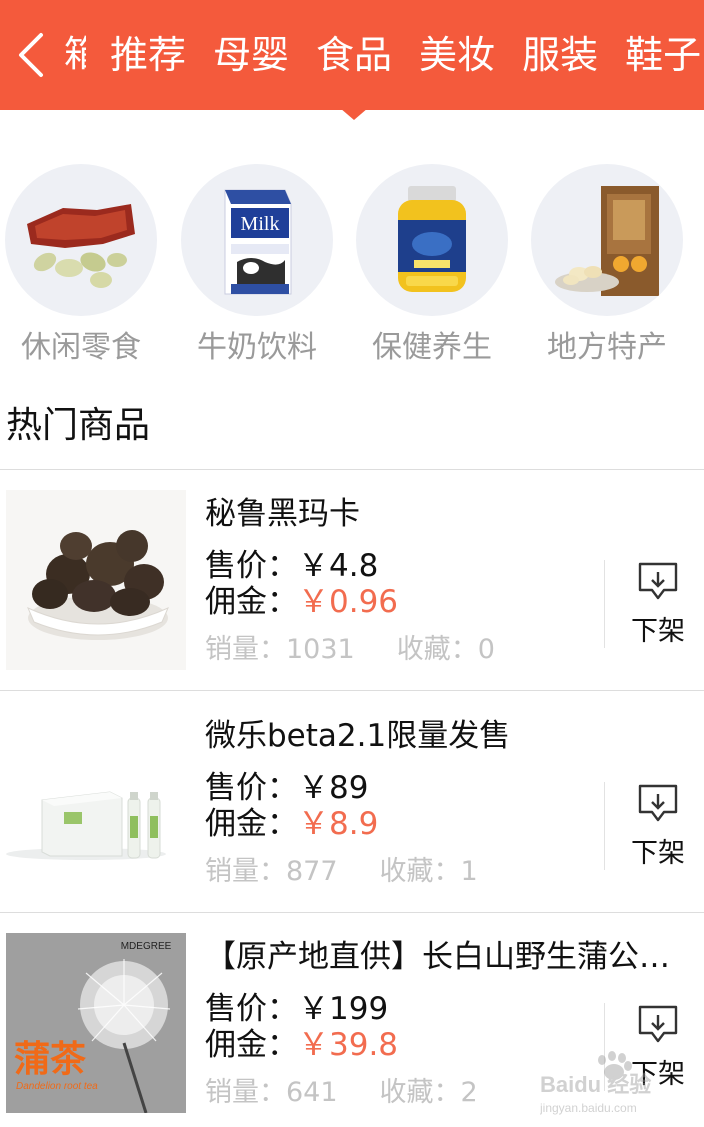  Describe the element at coordinates (146, 946) in the screenshot. I see `svg-text: MDEGREE` at that location.